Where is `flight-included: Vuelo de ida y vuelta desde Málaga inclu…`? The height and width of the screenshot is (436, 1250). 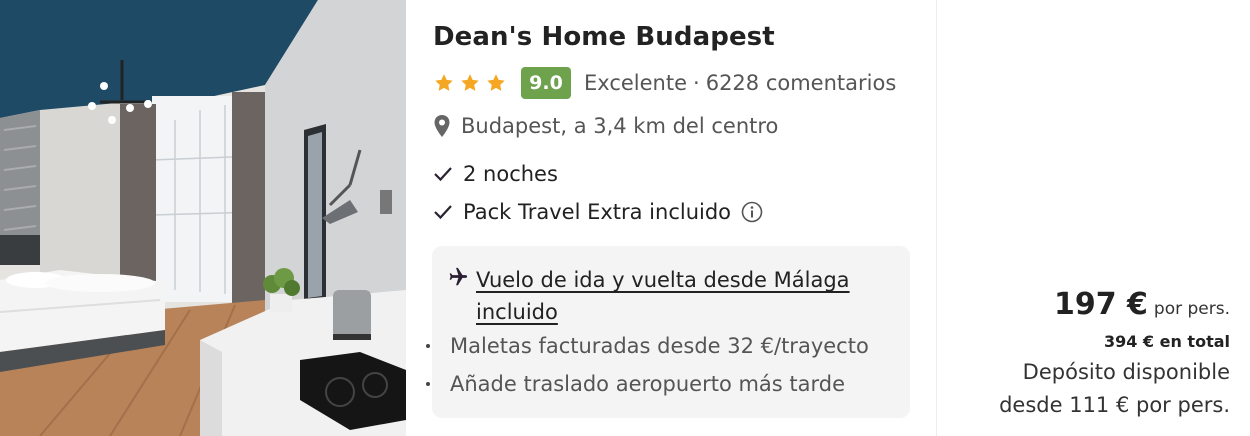 flight-included: Vuelo de ida y vuelta desde Málaga inclu… is located at coordinates (656, 296).